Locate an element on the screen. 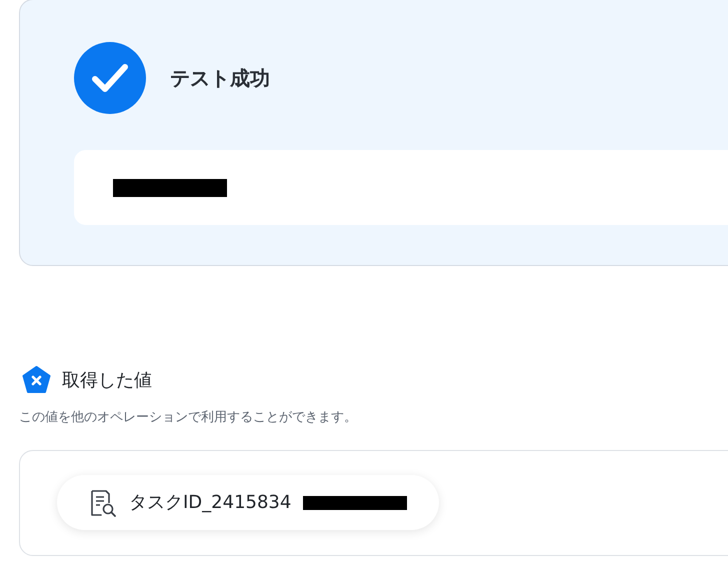  value-label: タスクID_2415834 is located at coordinates (210, 503).